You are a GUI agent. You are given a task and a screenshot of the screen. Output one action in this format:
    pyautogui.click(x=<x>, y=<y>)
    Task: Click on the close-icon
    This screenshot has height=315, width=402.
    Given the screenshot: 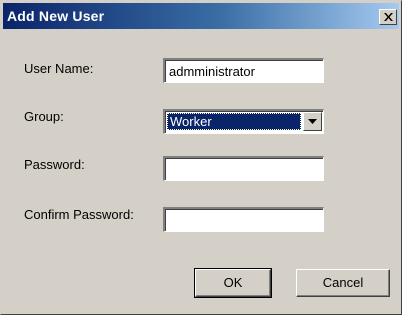 What is the action you would take?
    pyautogui.click(x=388, y=17)
    